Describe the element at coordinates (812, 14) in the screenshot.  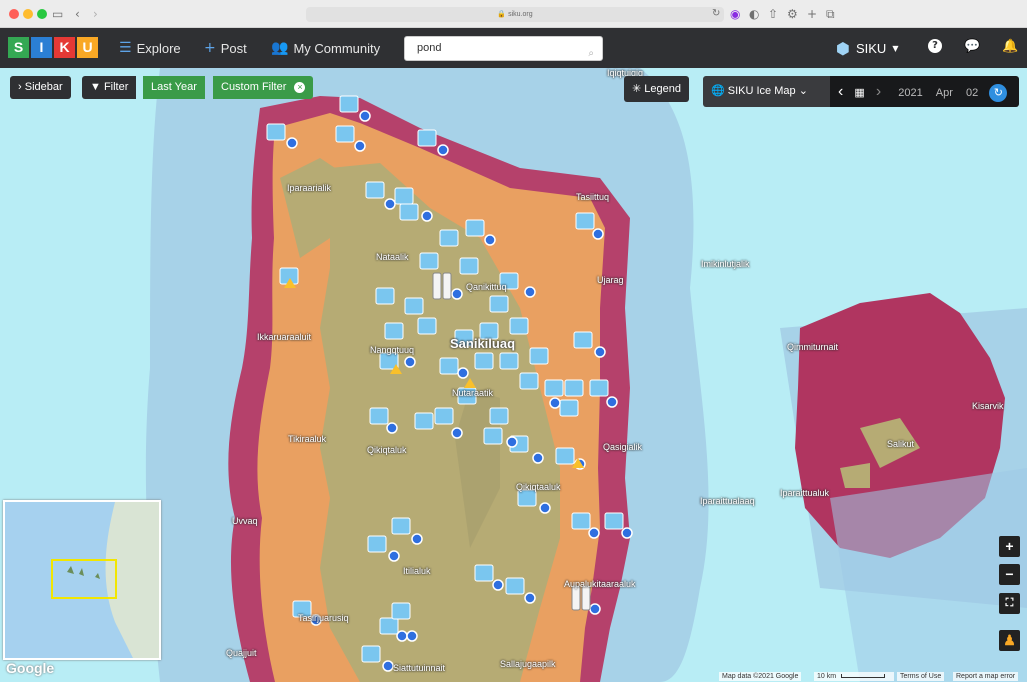
I see `new-tab-icon: +` at that location.